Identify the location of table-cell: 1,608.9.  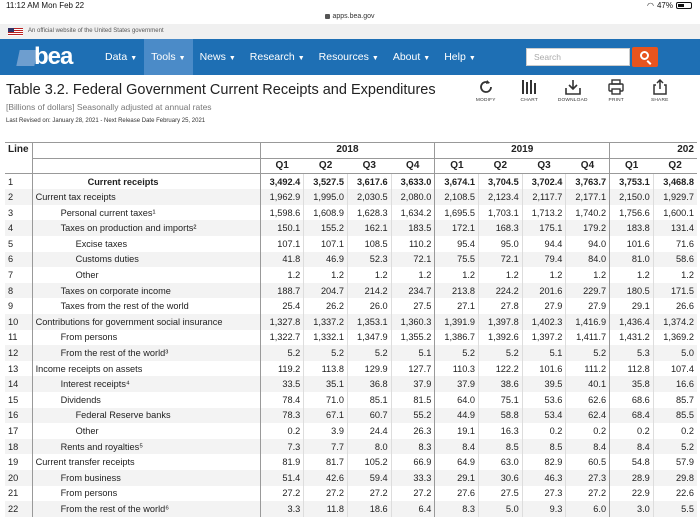
(325, 212).